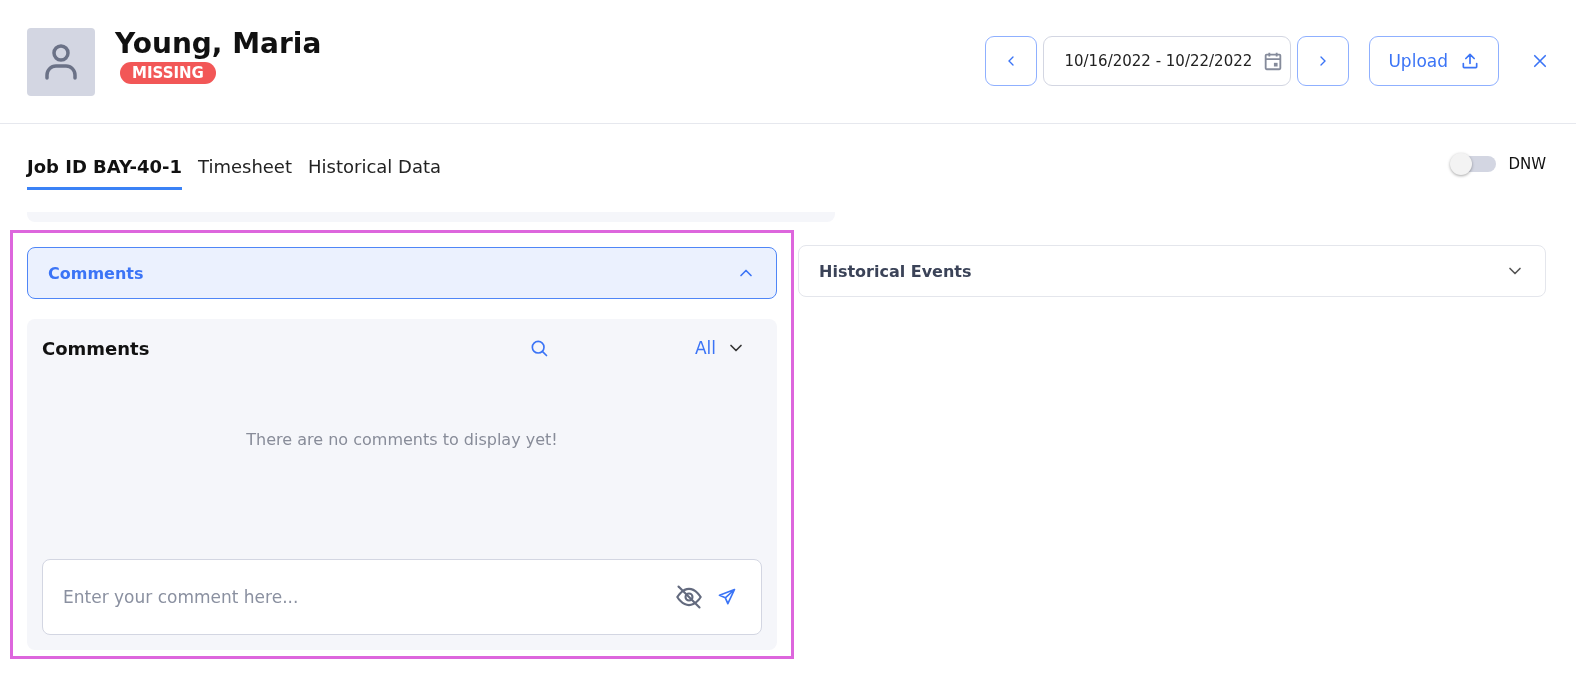 The height and width of the screenshot is (676, 1576). I want to click on employee-name: Young, Maria, so click(218, 43).